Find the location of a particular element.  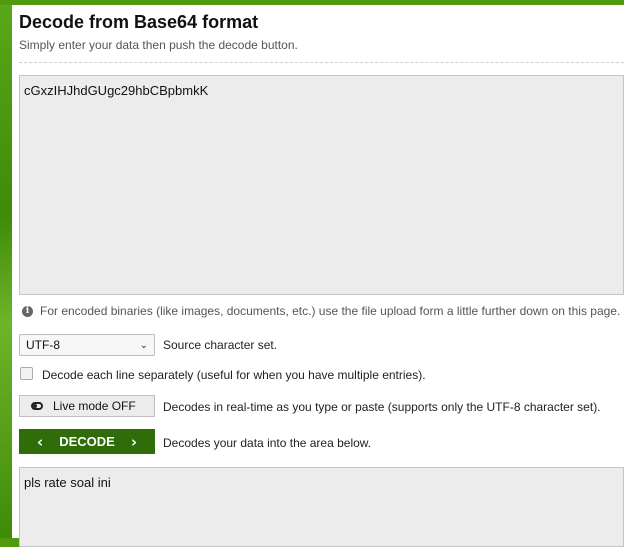

charset-label: Source character set. is located at coordinates (220, 345).